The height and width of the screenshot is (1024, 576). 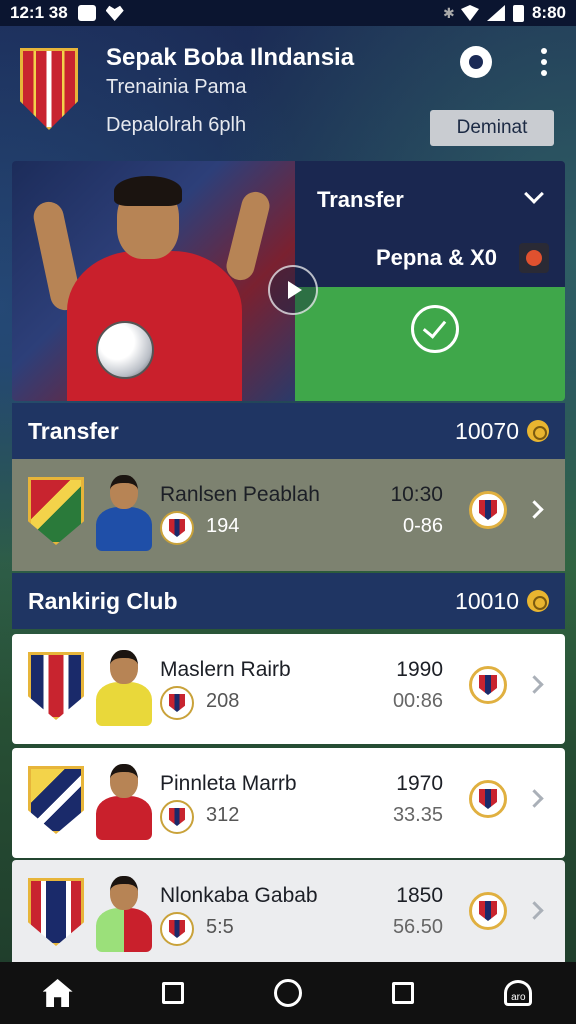 I want to click on more-vertical-icon, so click(x=544, y=62).